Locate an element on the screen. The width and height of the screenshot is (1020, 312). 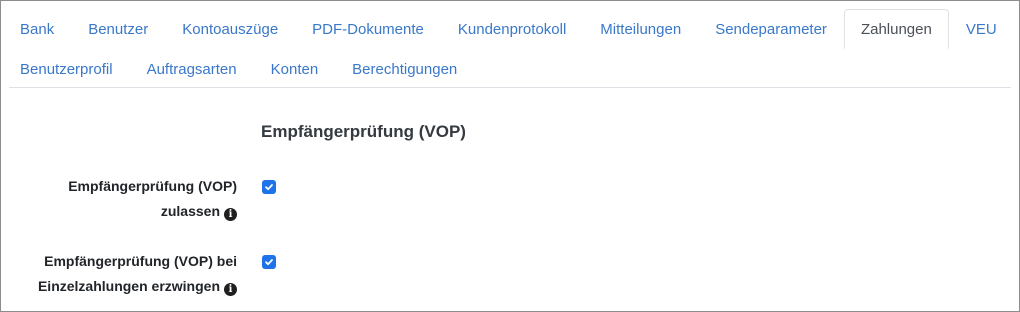
setting-label-line2: Einzelzahlungen erzwingen i is located at coordinates (137, 286).